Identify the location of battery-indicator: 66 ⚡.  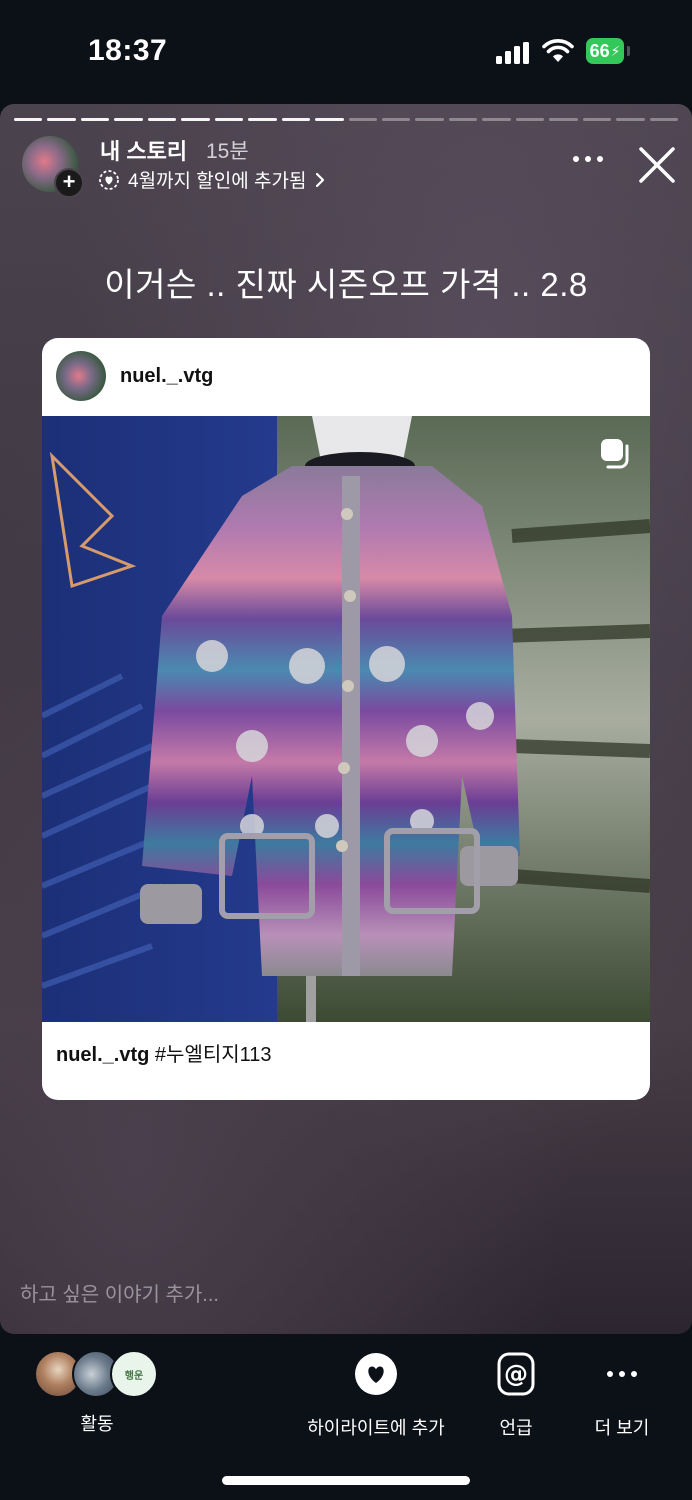
(605, 51).